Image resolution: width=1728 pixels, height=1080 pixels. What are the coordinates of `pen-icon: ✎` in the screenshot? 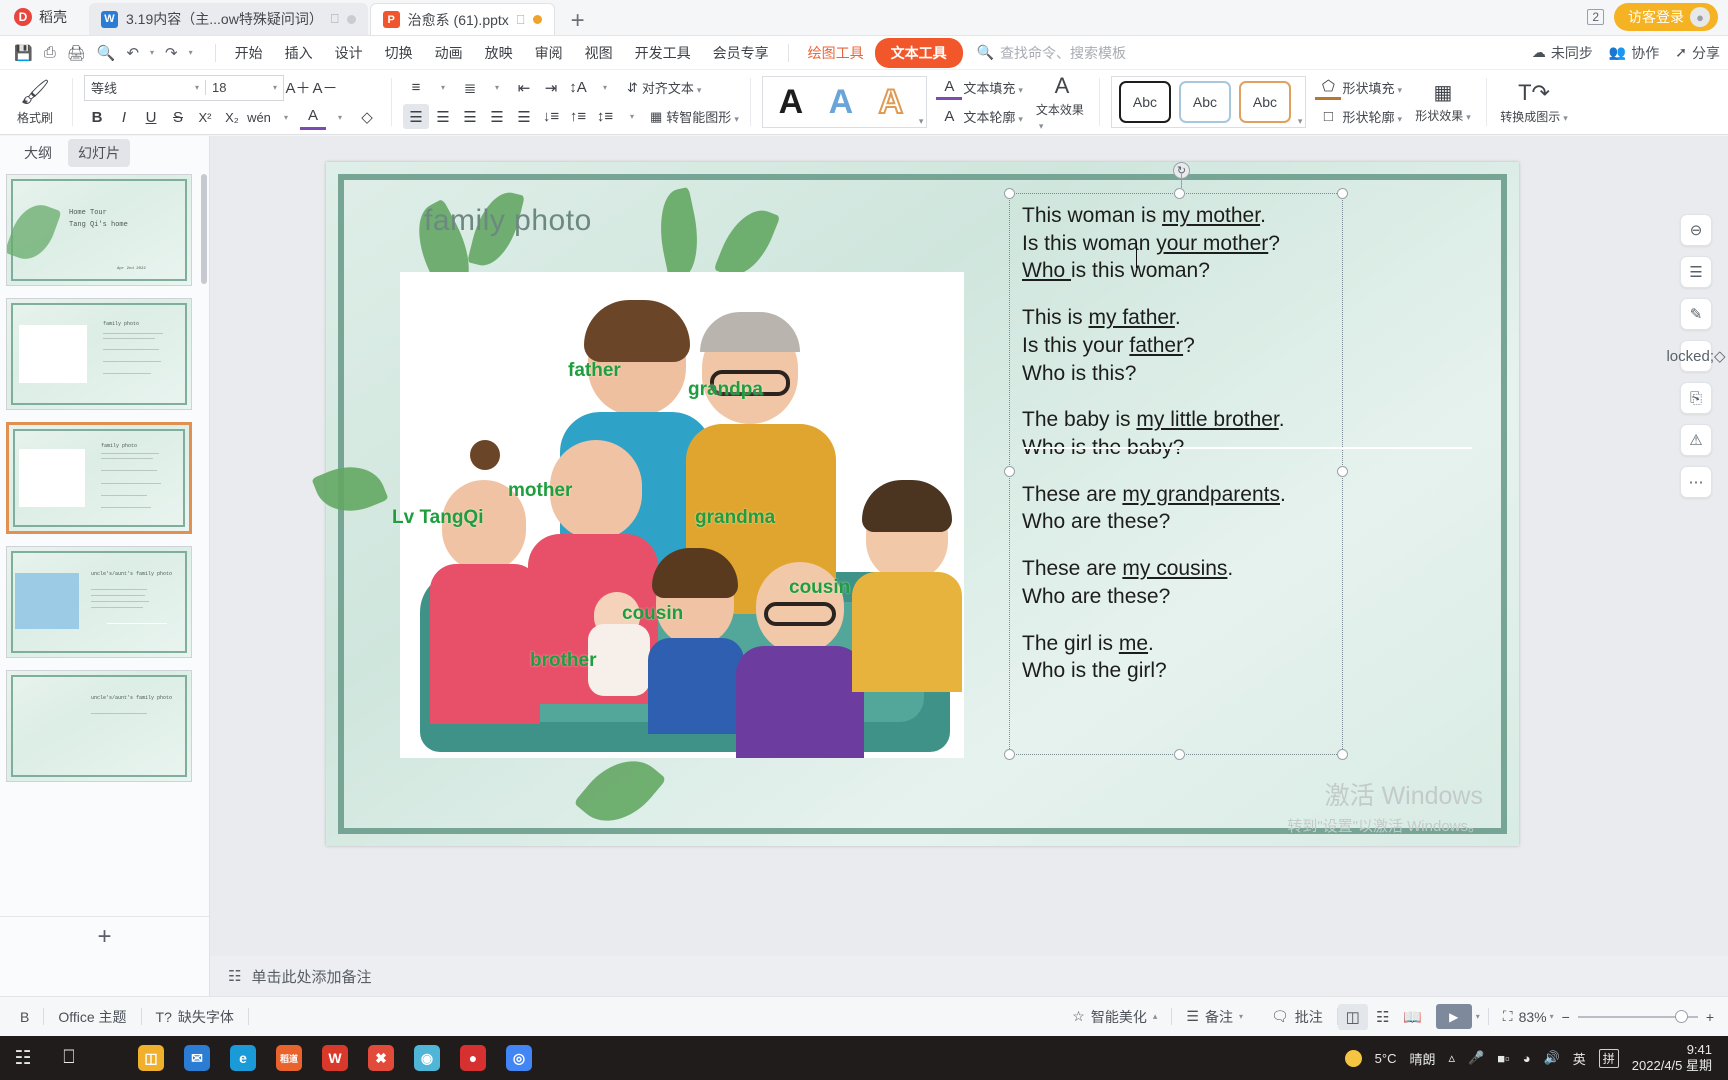 It's located at (1696, 314).